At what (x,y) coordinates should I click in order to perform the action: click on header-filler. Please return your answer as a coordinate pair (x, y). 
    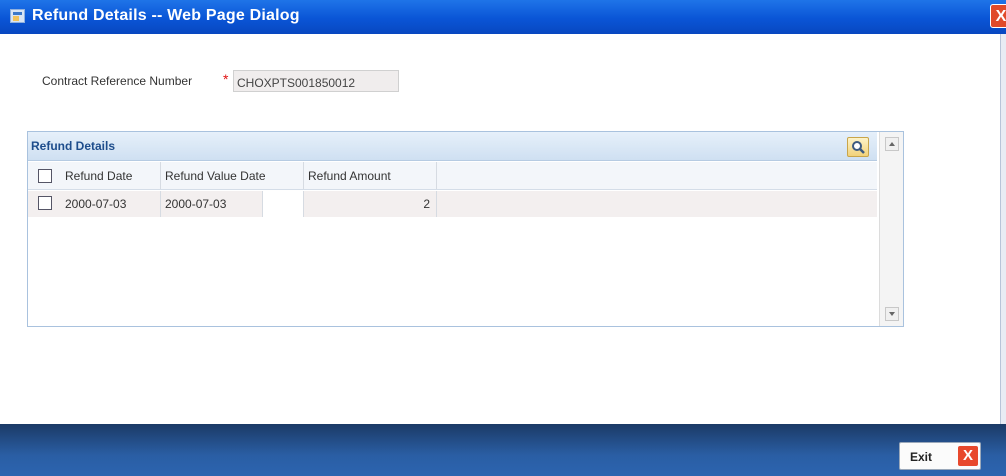
    Looking at the image, I should click on (657, 175).